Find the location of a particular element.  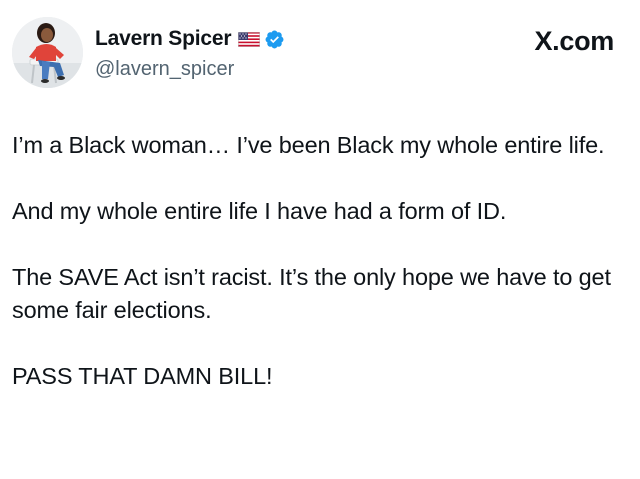

verified-badge-icon is located at coordinates (274, 39).